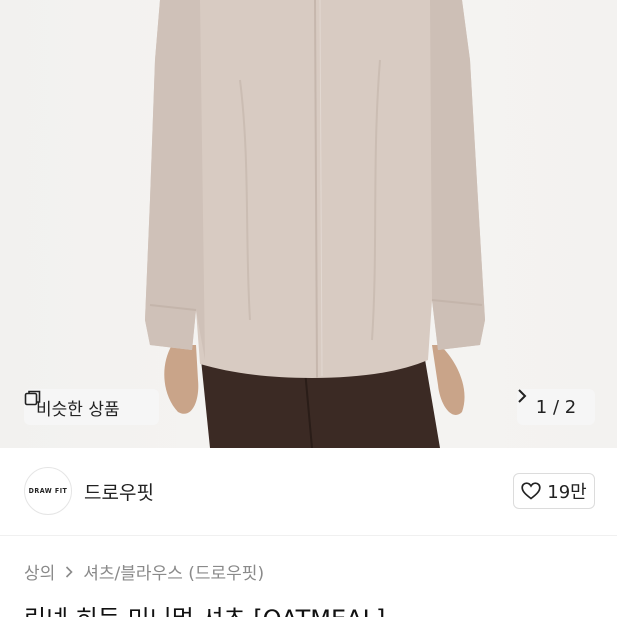 Image resolution: width=617 pixels, height=617 pixels. Describe the element at coordinates (39, 571) in the screenshot. I see `breadcrumb-category: 상의` at that location.